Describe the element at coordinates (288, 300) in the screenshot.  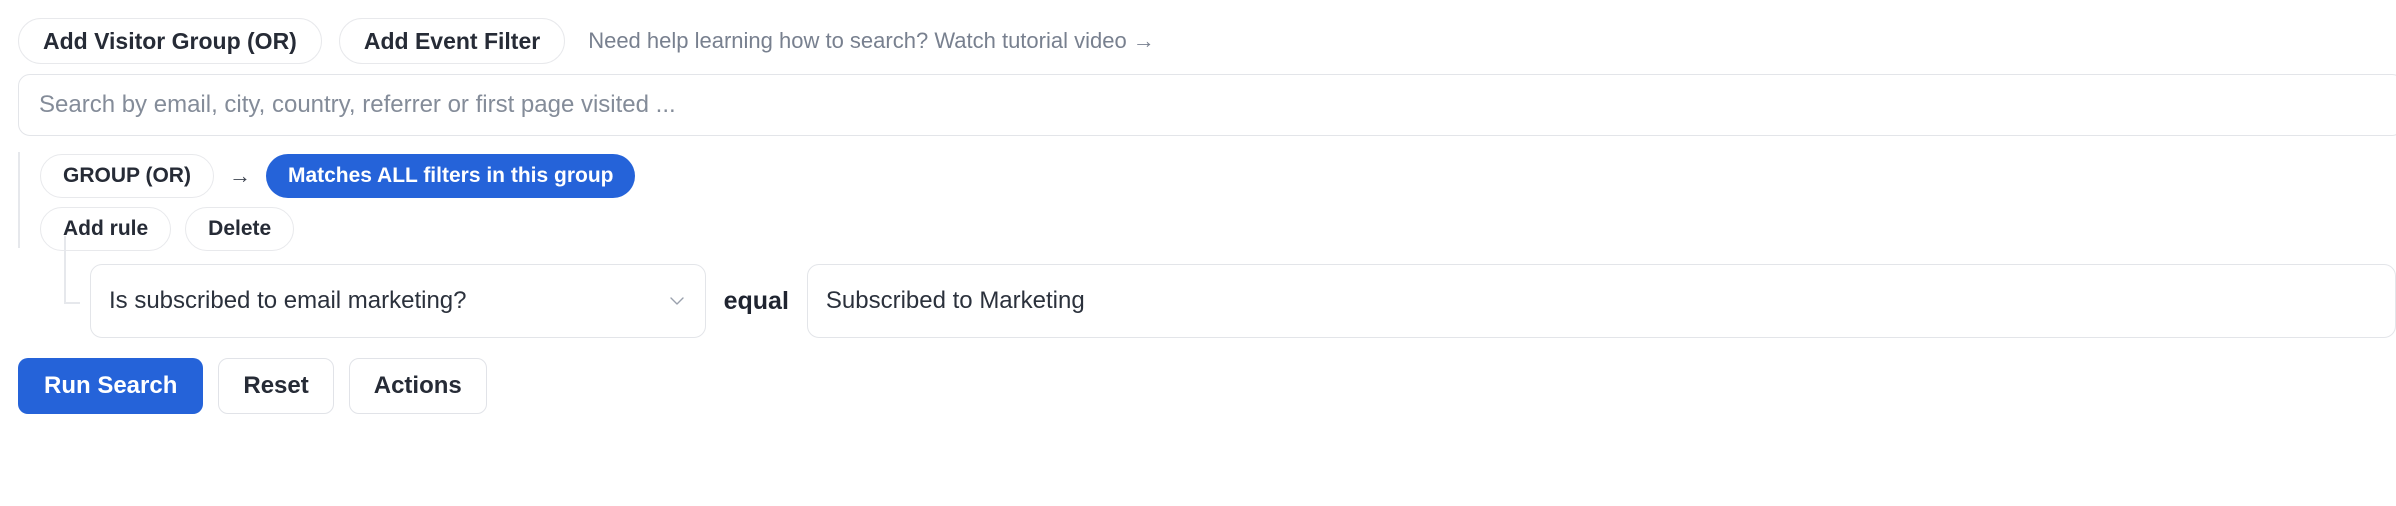
I see `rule-field-value: Is subscribed to email marketing?` at that location.